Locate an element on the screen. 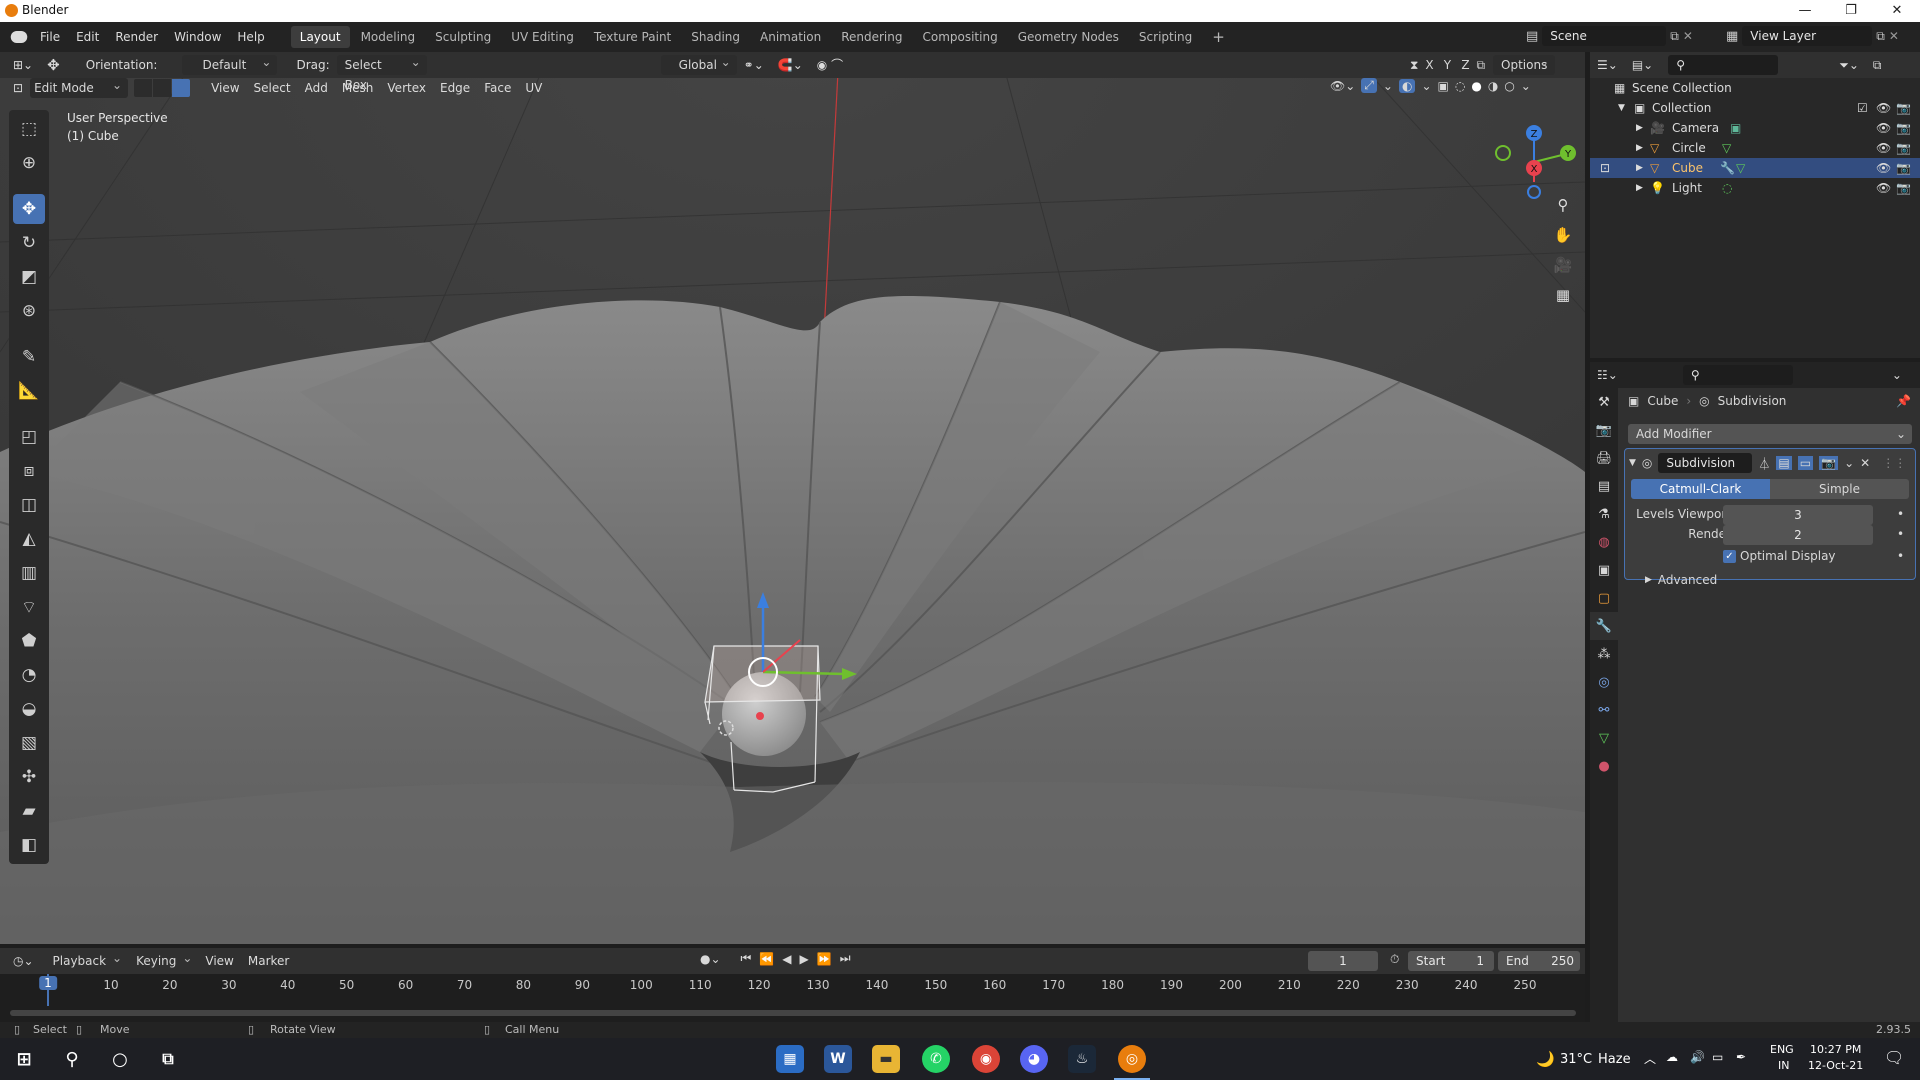 This screenshot has height=1080, width=1920. mesh-data-icon: ▽ is located at coordinates (1726, 148).